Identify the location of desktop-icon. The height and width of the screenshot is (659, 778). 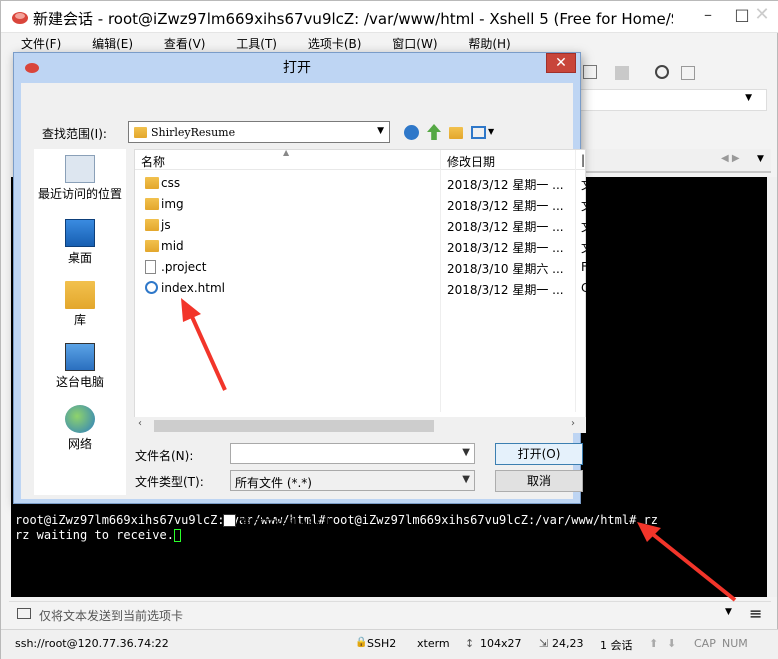
(80, 233).